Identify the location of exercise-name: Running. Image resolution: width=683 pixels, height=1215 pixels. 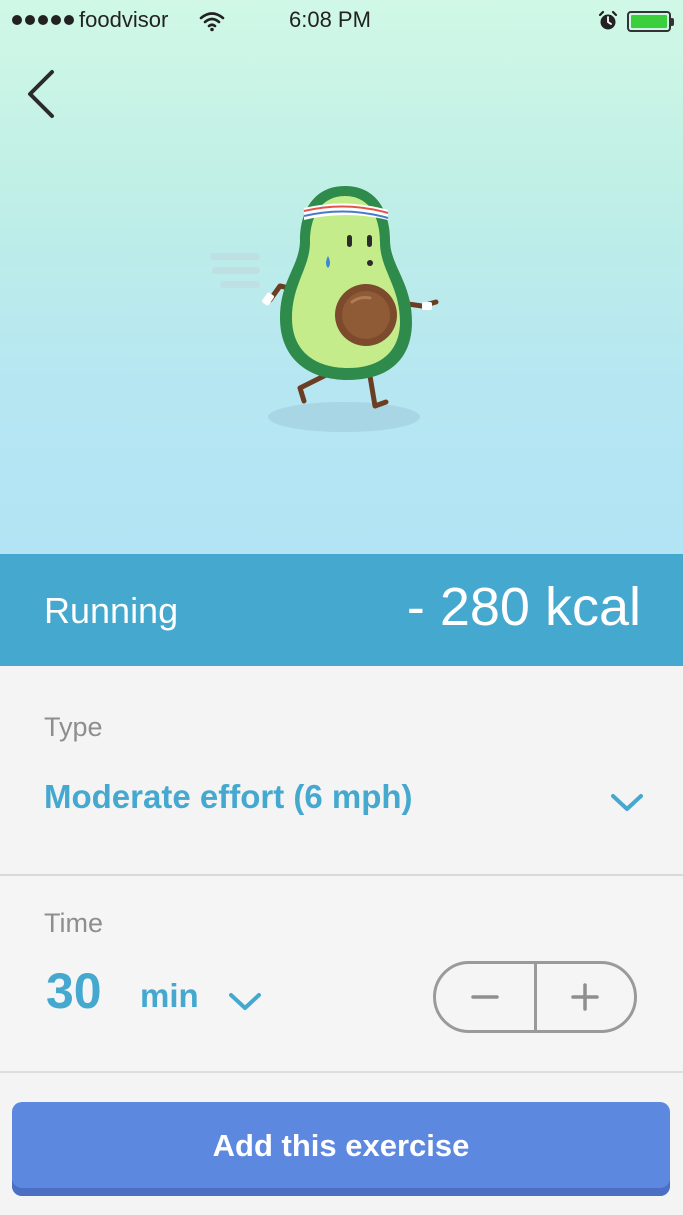
(111, 610).